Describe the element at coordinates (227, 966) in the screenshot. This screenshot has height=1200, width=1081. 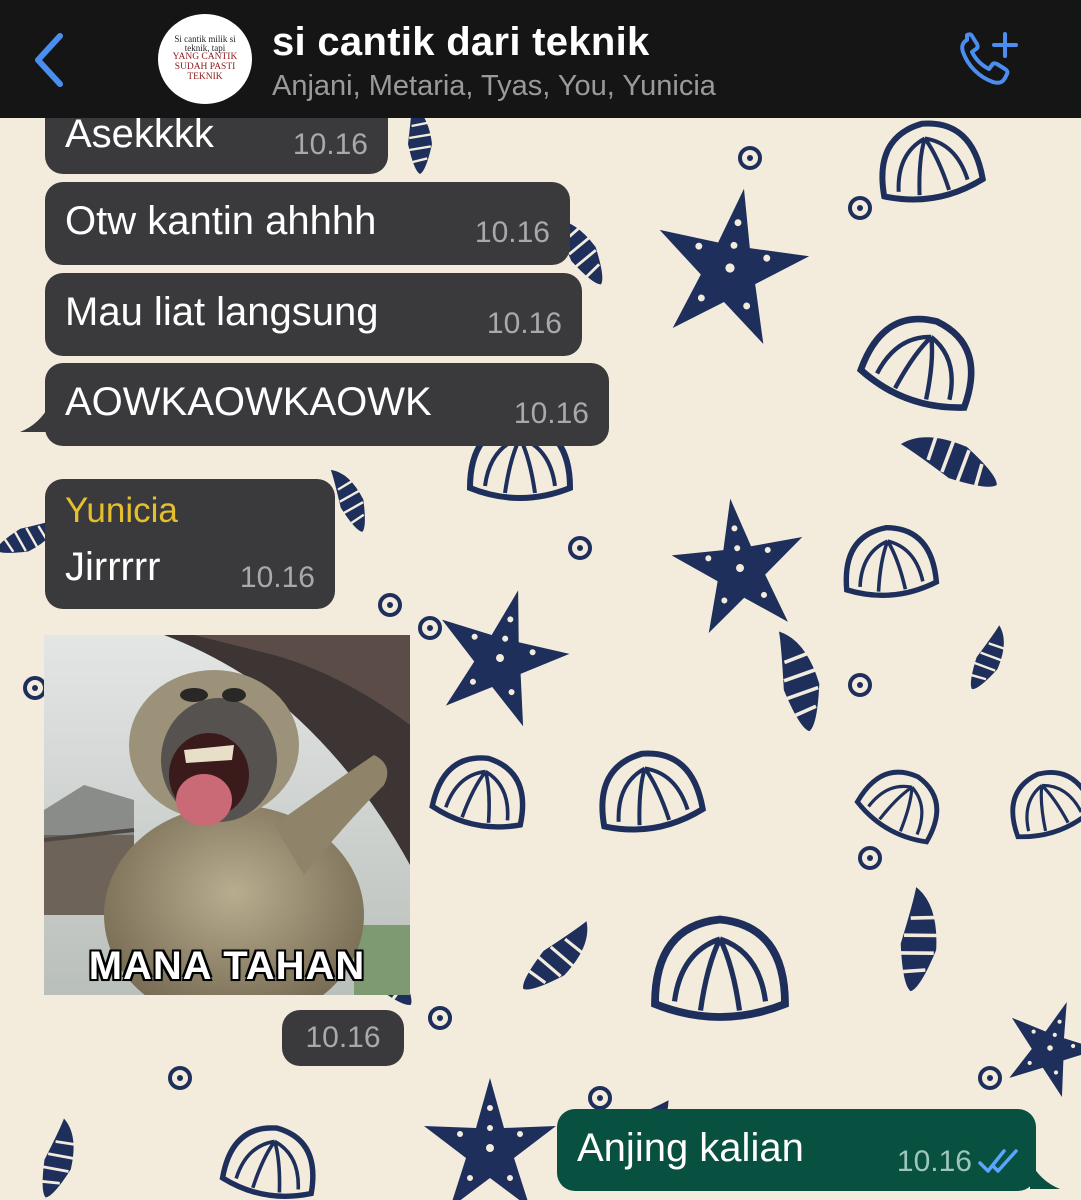
I see `sticker-caption: MANA TAHAN` at that location.